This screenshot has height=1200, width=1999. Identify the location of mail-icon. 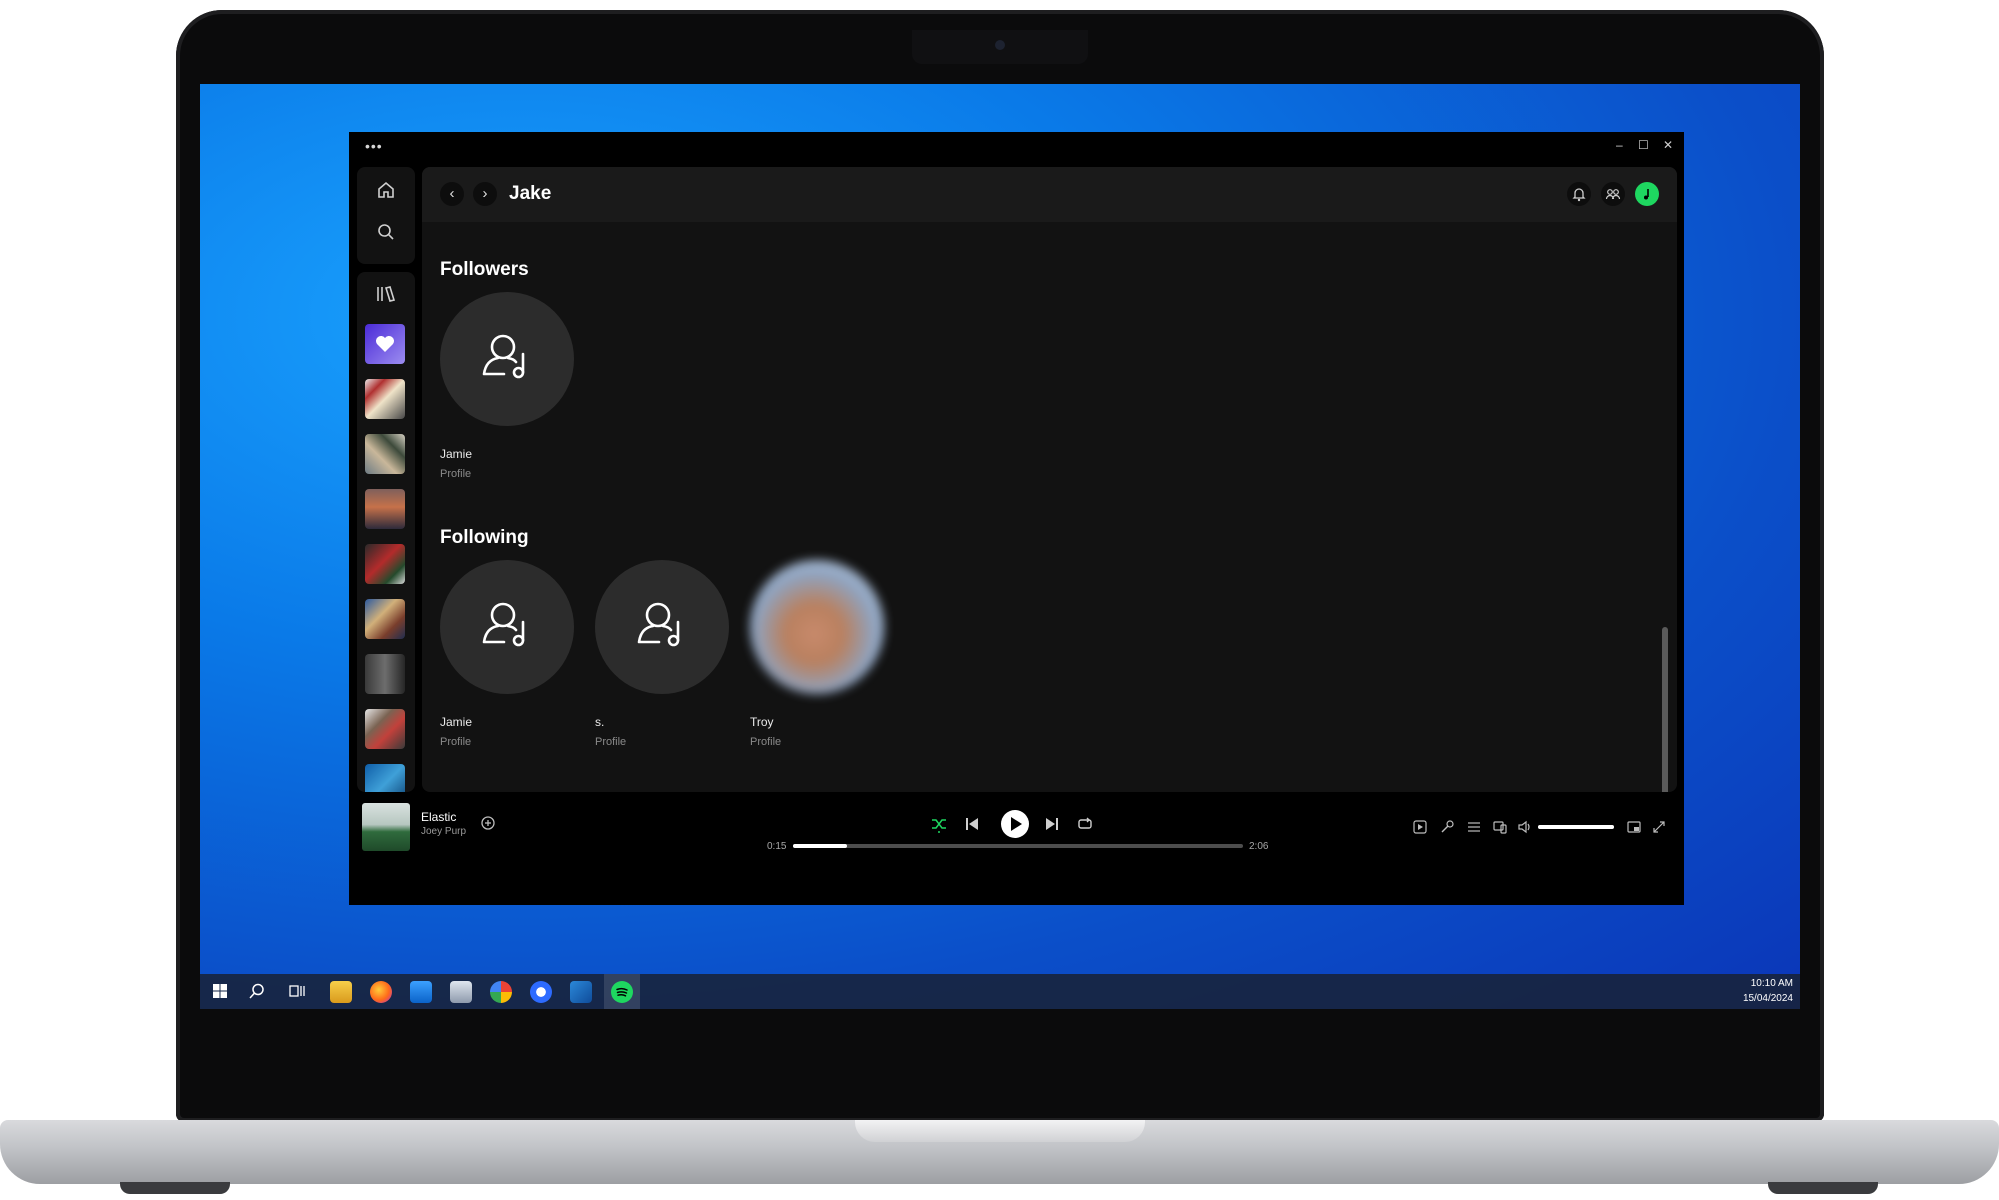
(421, 992).